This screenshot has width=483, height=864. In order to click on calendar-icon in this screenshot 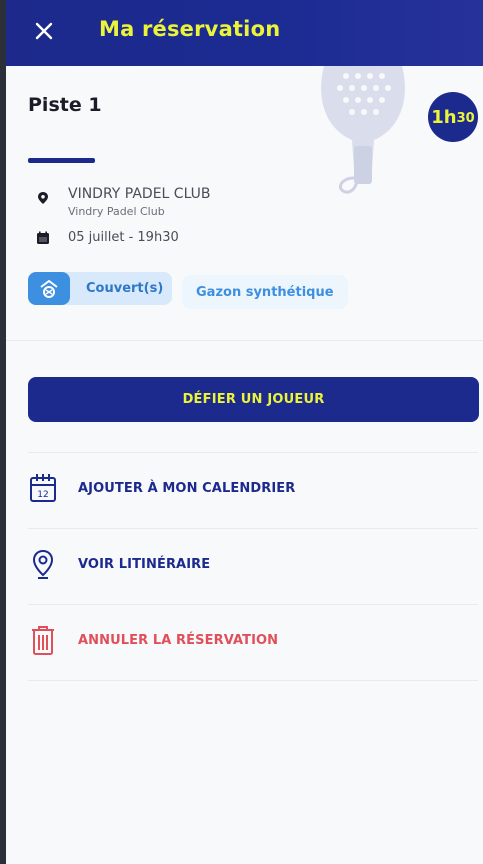, I will do `click(43, 237)`.